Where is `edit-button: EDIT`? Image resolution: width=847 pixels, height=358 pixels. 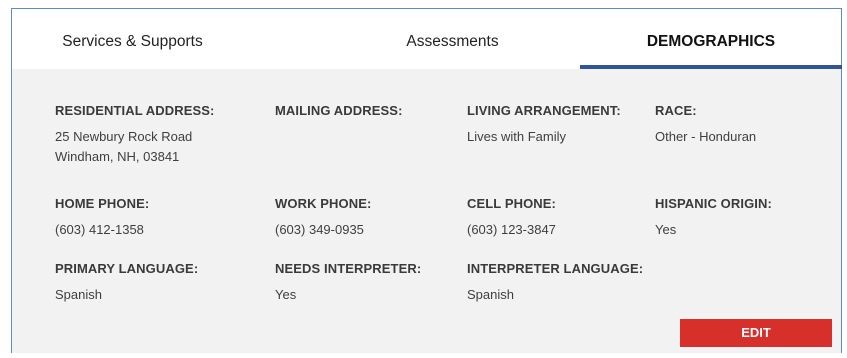 edit-button: EDIT is located at coordinates (756, 333).